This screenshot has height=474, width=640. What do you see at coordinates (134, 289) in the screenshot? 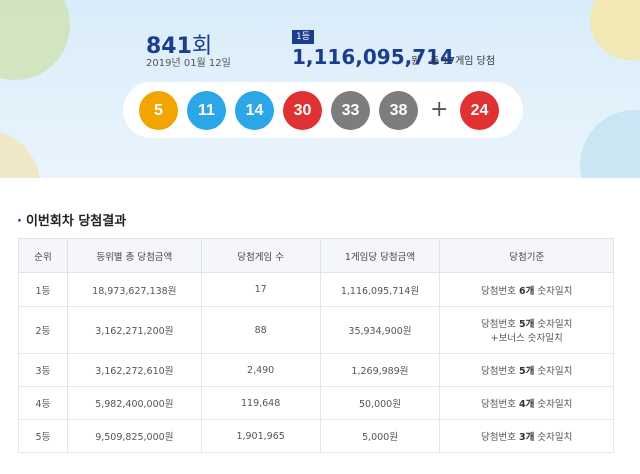
I see `cell-total-prize: 18,973,627,138원` at bounding box center [134, 289].